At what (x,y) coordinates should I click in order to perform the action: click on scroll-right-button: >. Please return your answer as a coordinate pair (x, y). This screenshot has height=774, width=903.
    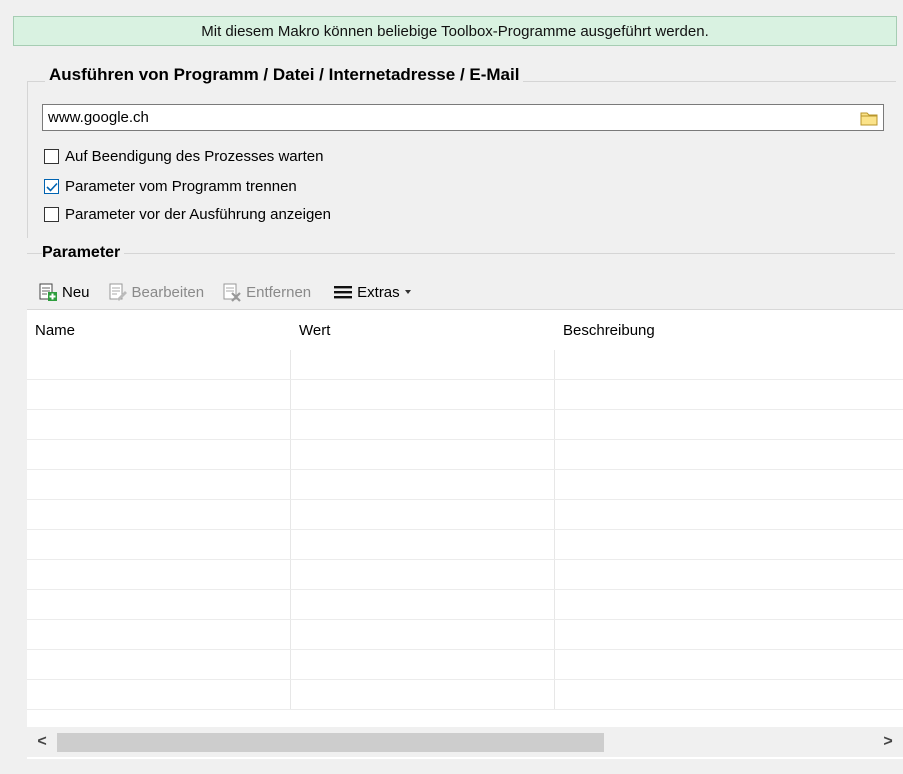
    Looking at the image, I should click on (888, 742).